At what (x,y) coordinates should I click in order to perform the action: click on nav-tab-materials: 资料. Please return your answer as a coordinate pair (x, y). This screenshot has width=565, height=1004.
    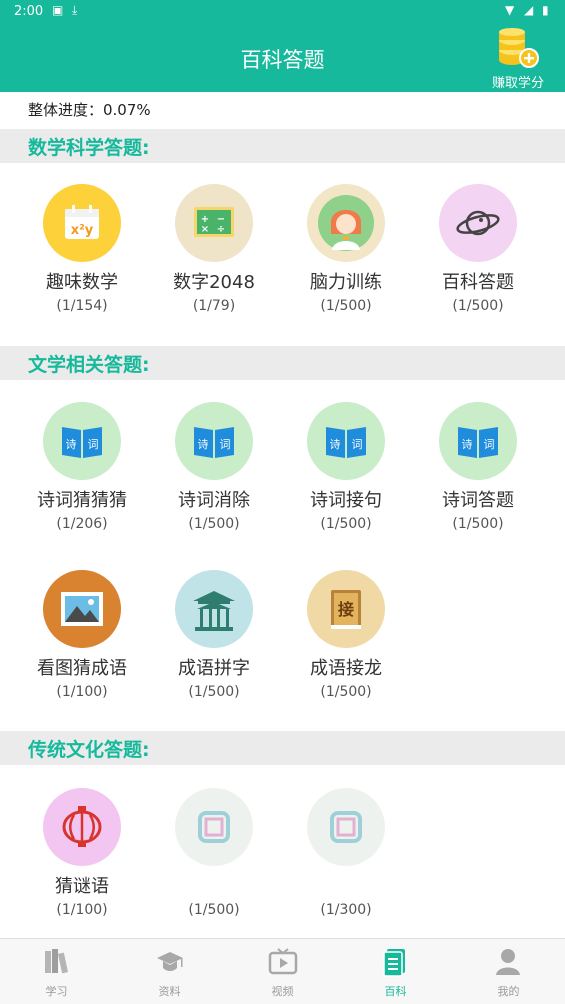
    Looking at the image, I should click on (169, 971).